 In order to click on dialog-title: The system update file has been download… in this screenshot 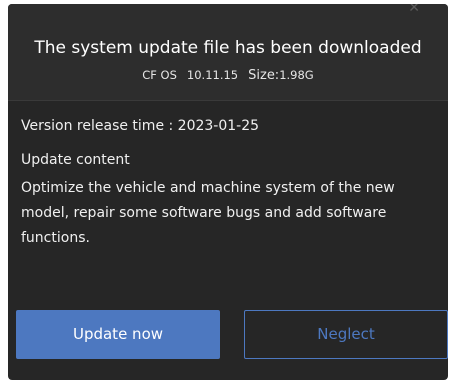, I will do `click(228, 48)`.